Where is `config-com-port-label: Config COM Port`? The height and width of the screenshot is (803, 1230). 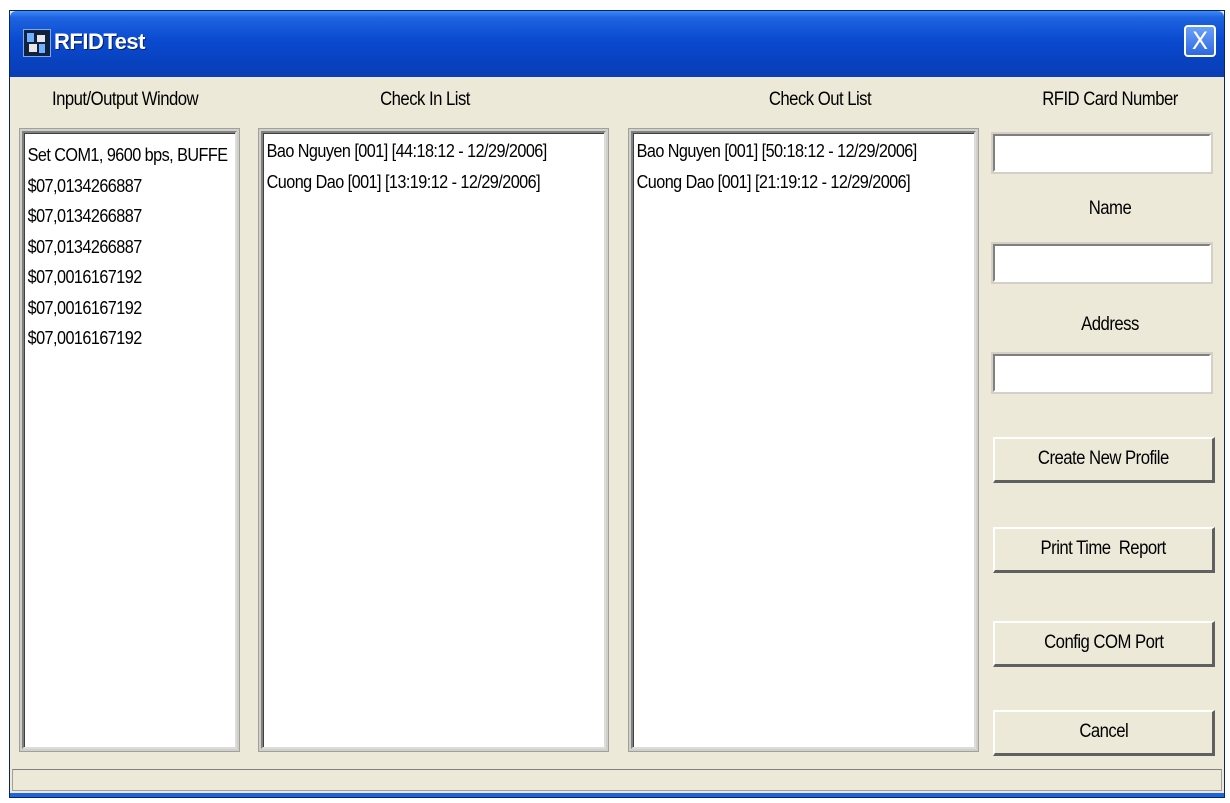 config-com-port-label: Config COM Port is located at coordinates (1103, 642).